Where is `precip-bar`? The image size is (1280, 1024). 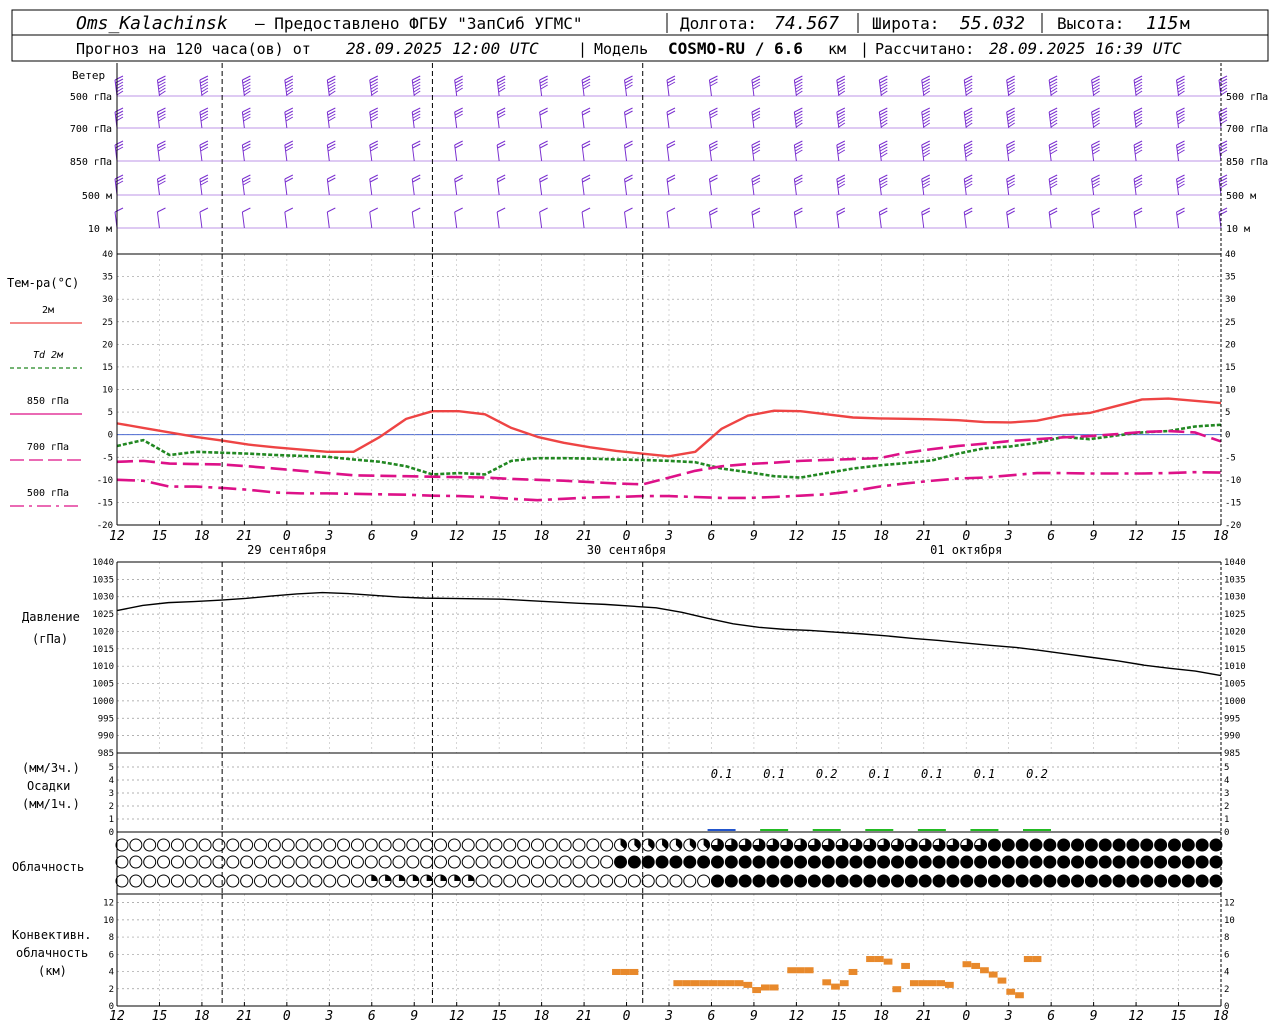
precip-bar is located at coordinates (931, 830).